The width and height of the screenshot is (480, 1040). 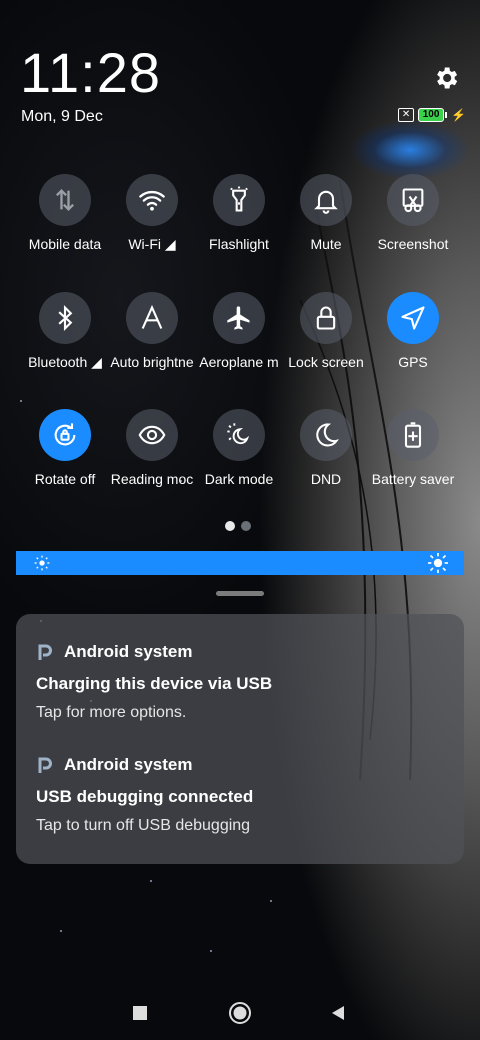 I want to click on recents-button, so click(x=140, y=1013).